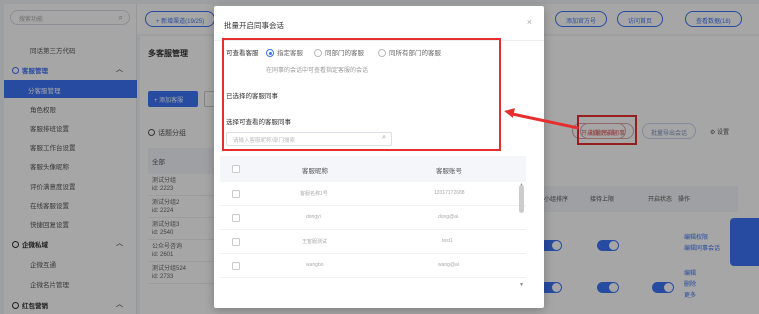 Image resolution: width=759 pixels, height=314 pixels. What do you see at coordinates (361, 94) in the screenshot?
I see `highlight-annotation` at bounding box center [361, 94].